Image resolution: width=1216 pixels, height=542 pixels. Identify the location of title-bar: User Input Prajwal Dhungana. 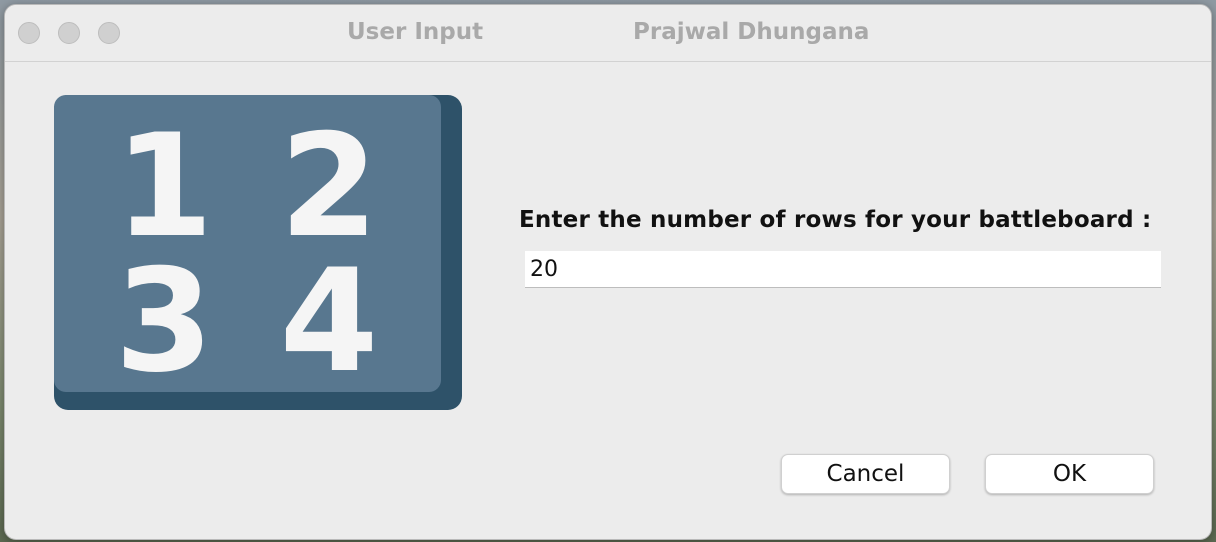
(608, 33).